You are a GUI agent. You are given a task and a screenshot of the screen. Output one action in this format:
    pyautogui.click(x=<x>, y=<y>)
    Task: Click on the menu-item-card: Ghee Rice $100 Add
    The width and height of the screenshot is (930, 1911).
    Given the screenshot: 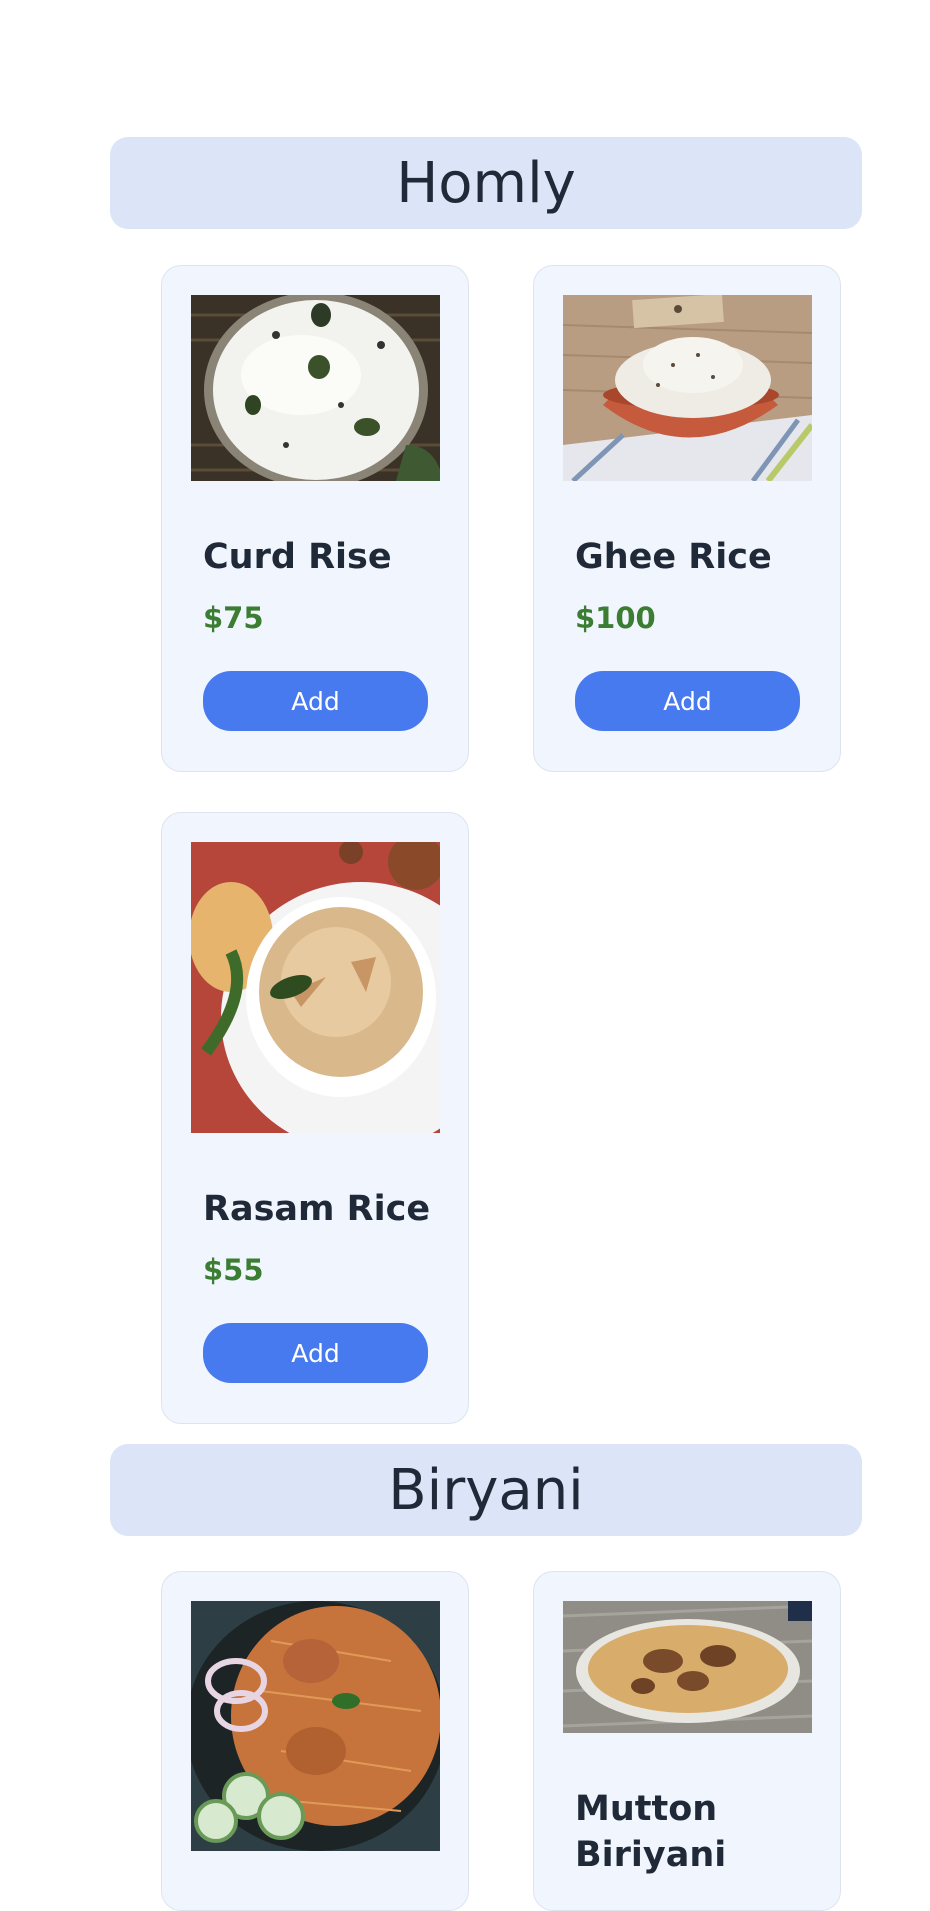 What is the action you would take?
    pyautogui.click(x=687, y=518)
    